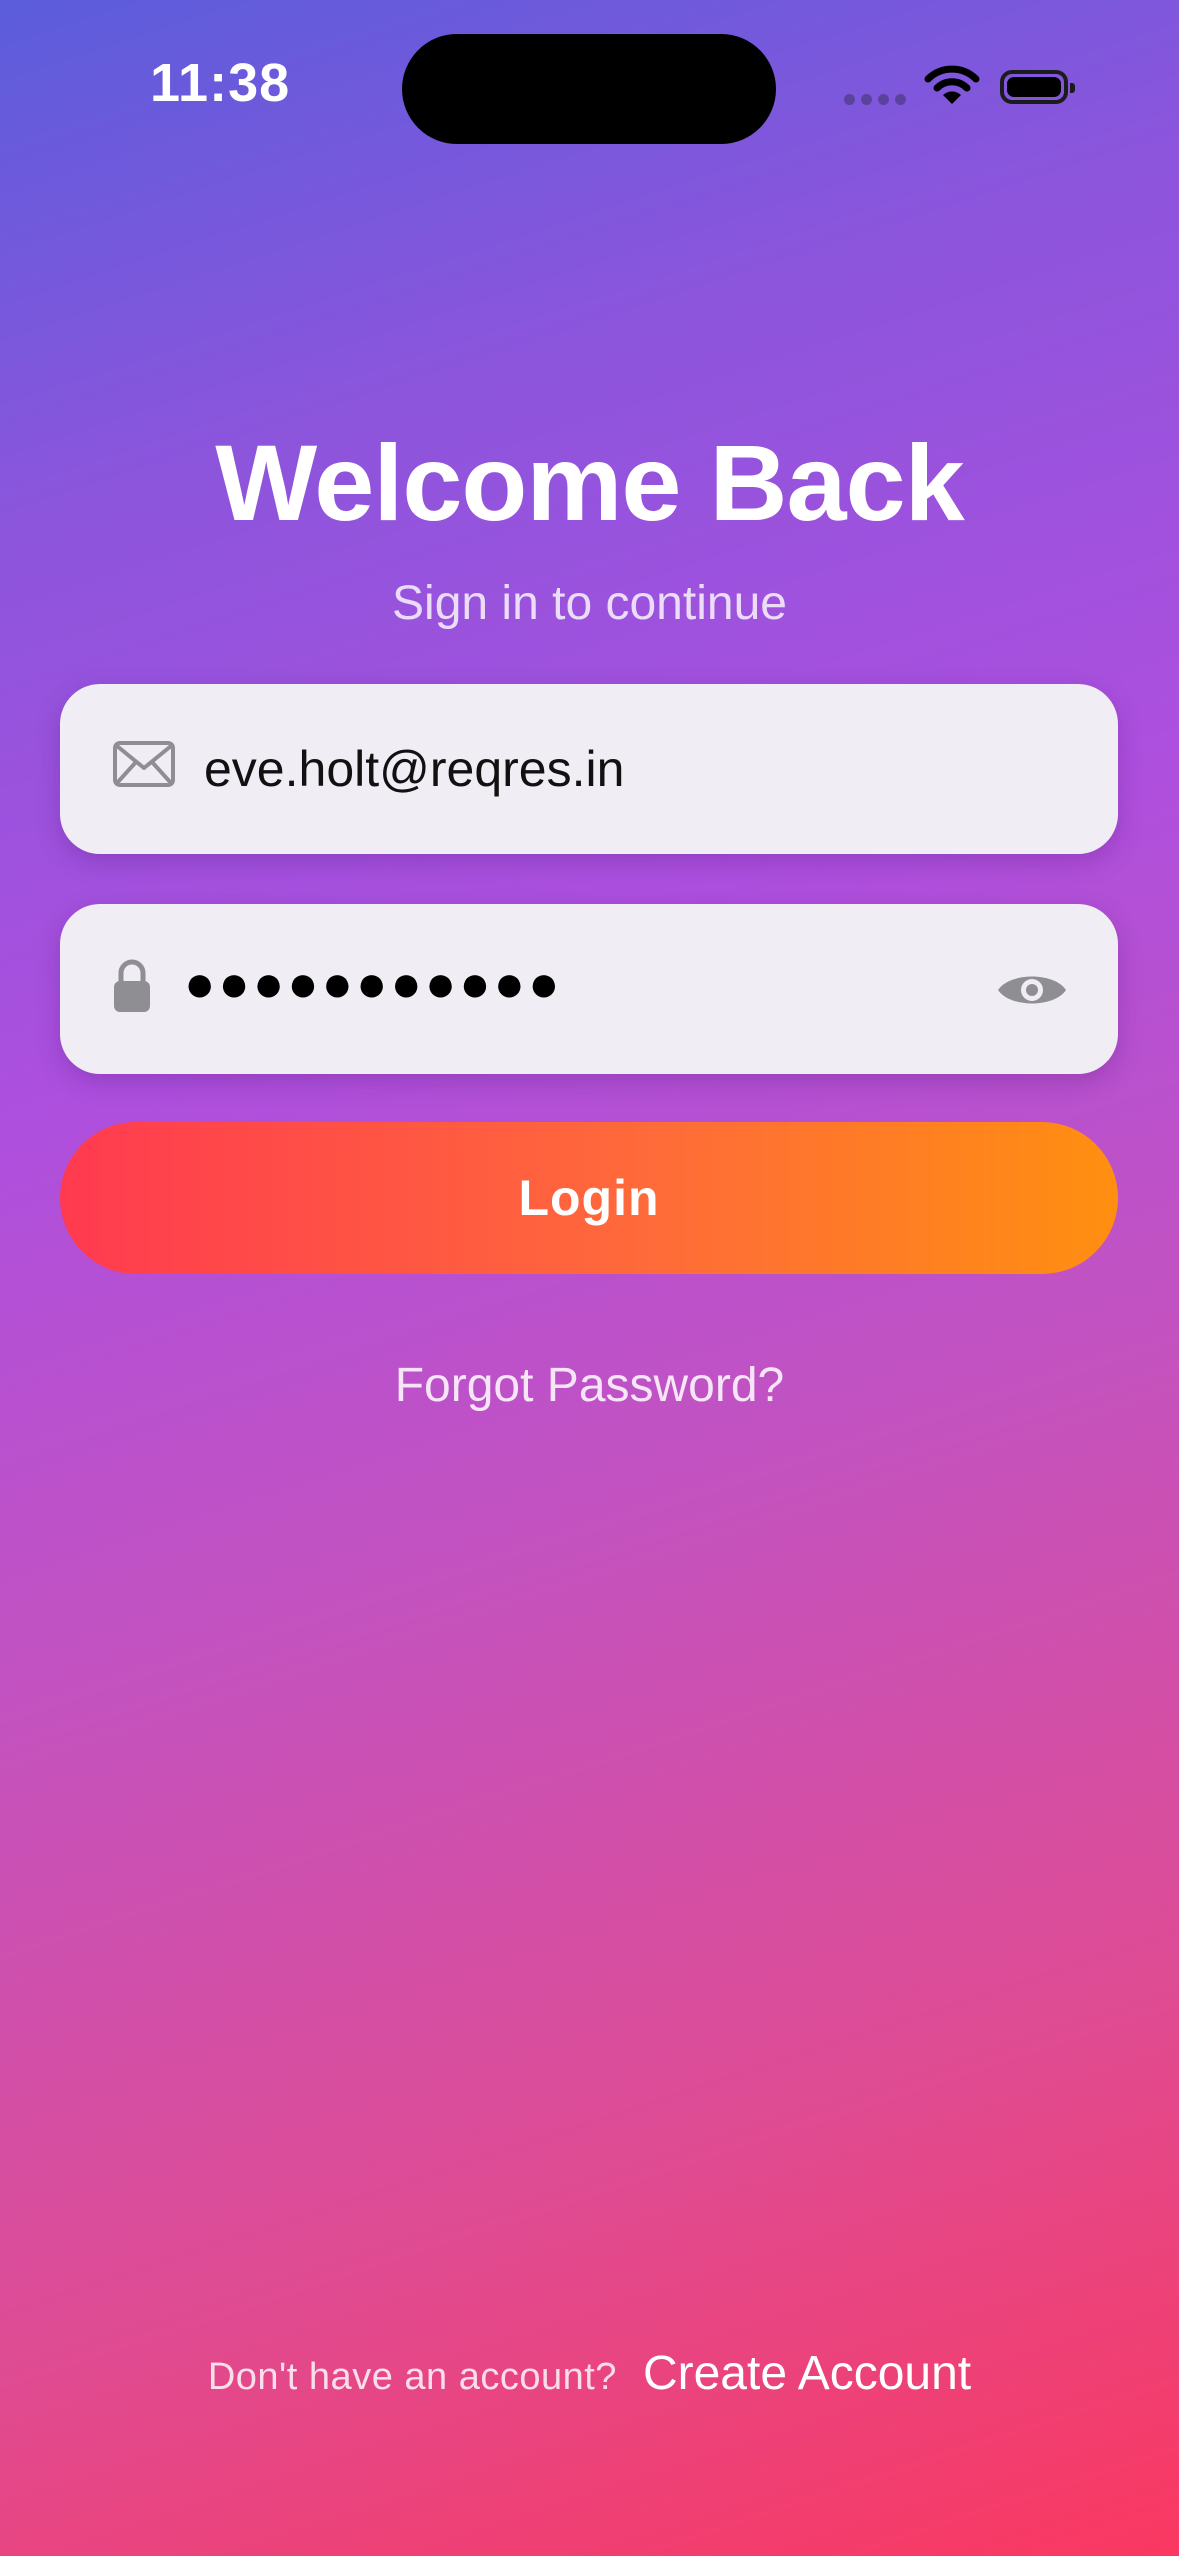 The height and width of the screenshot is (2556, 1179). I want to click on password-input-value: ●●●●●●●●●●●, so click(373, 984).